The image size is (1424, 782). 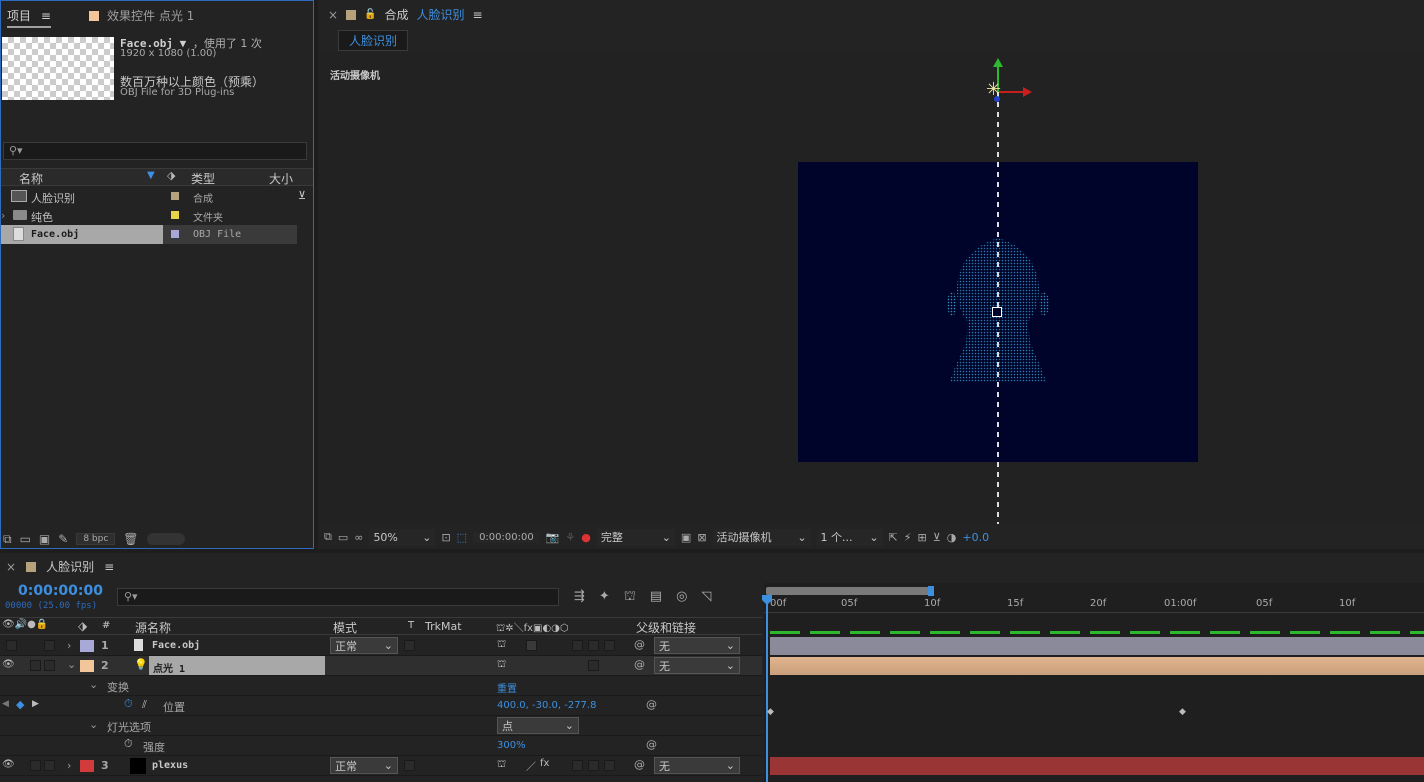 I want to click on stopwatch-icon: ⏱, so click(x=128, y=744).